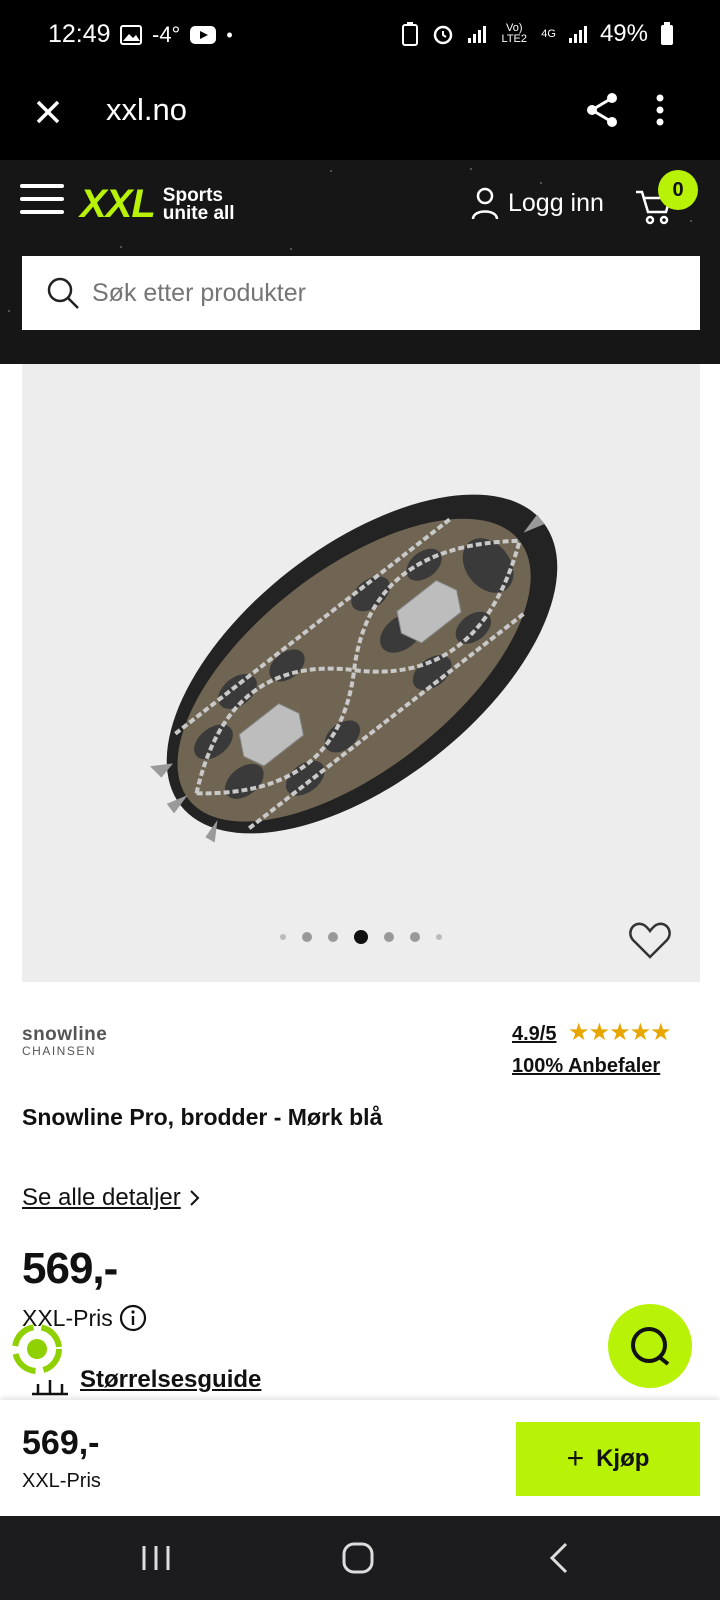 The image size is (720, 1600). What do you see at coordinates (50, 1388) in the screenshot?
I see `ruler-icon` at bounding box center [50, 1388].